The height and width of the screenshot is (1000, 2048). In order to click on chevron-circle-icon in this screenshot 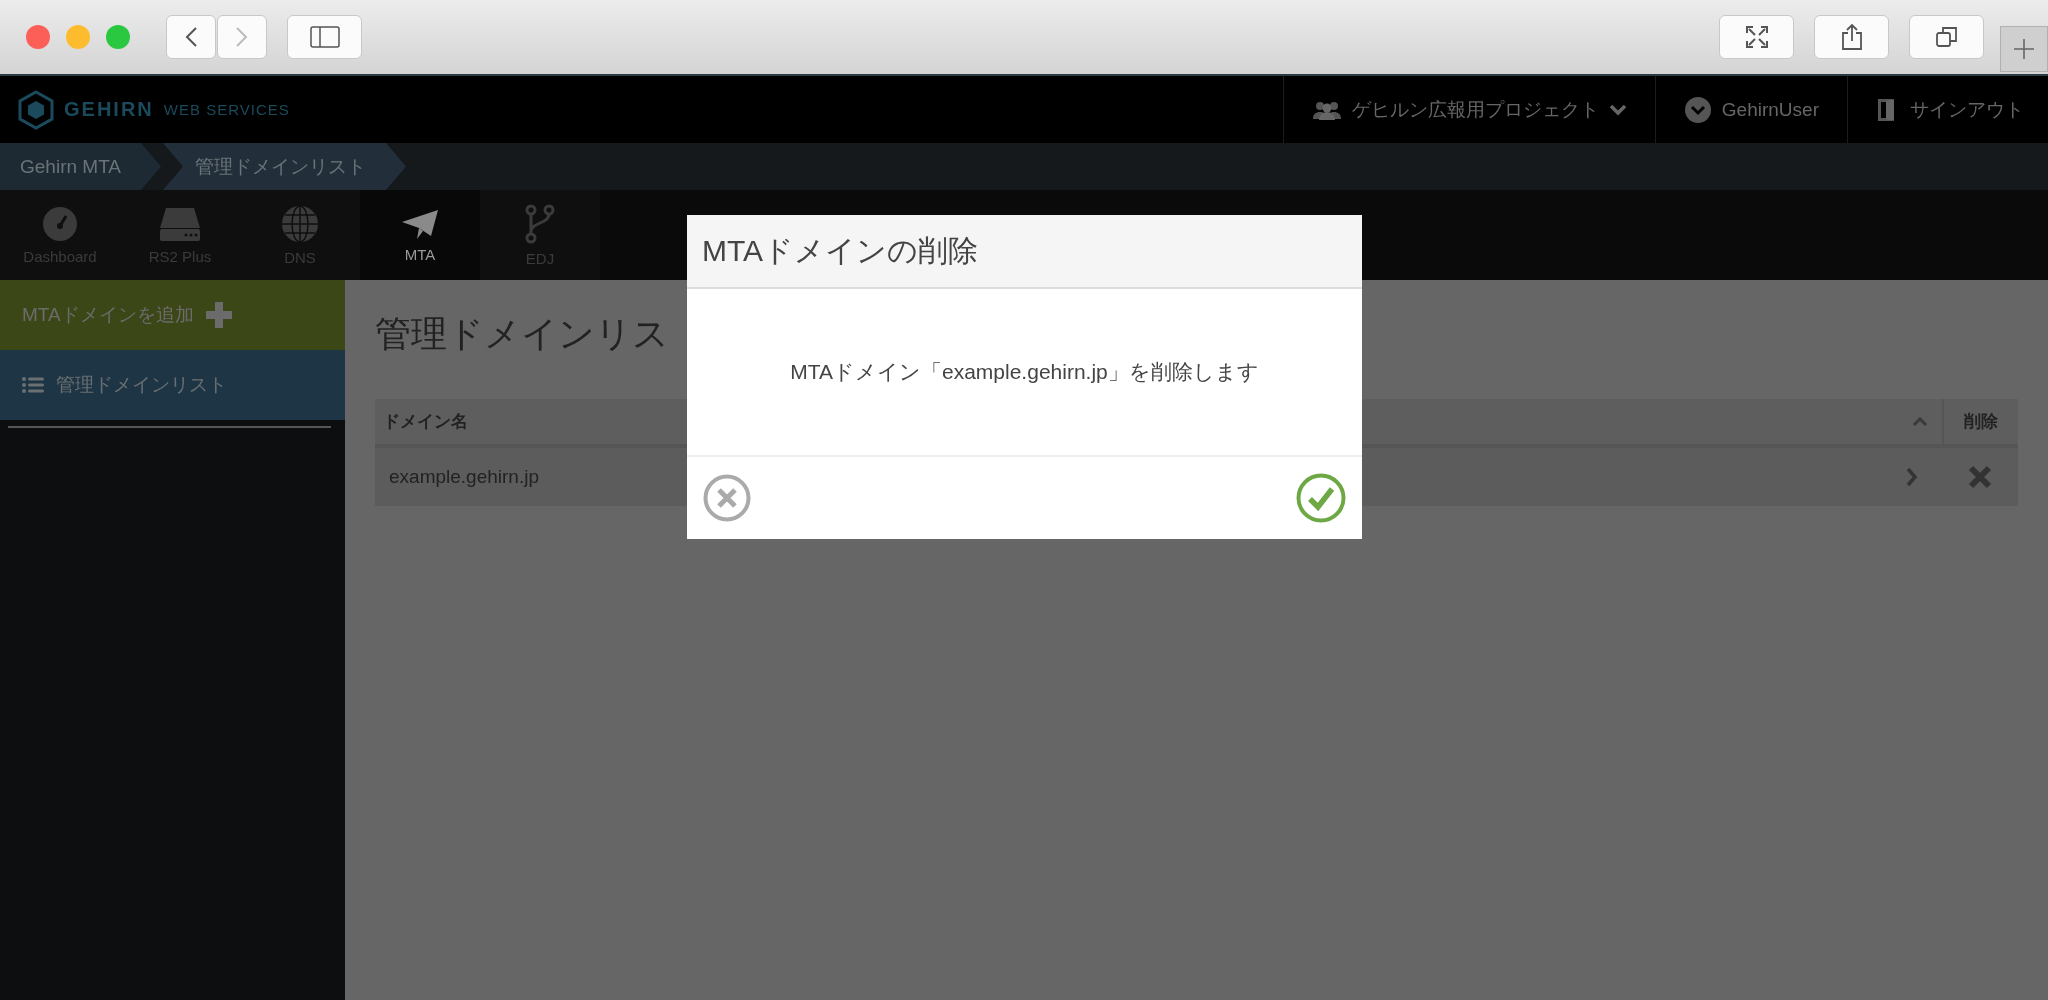, I will do `click(1697, 109)`.